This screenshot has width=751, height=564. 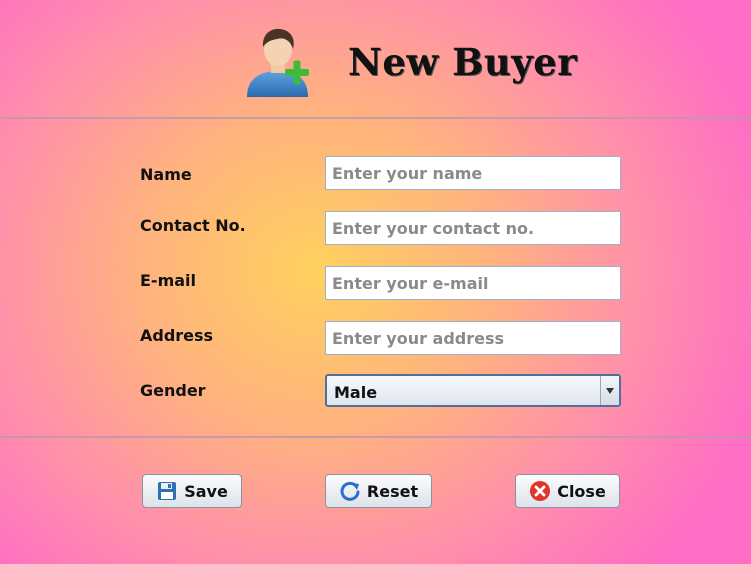 I want to click on close-icon, so click(x=540, y=491).